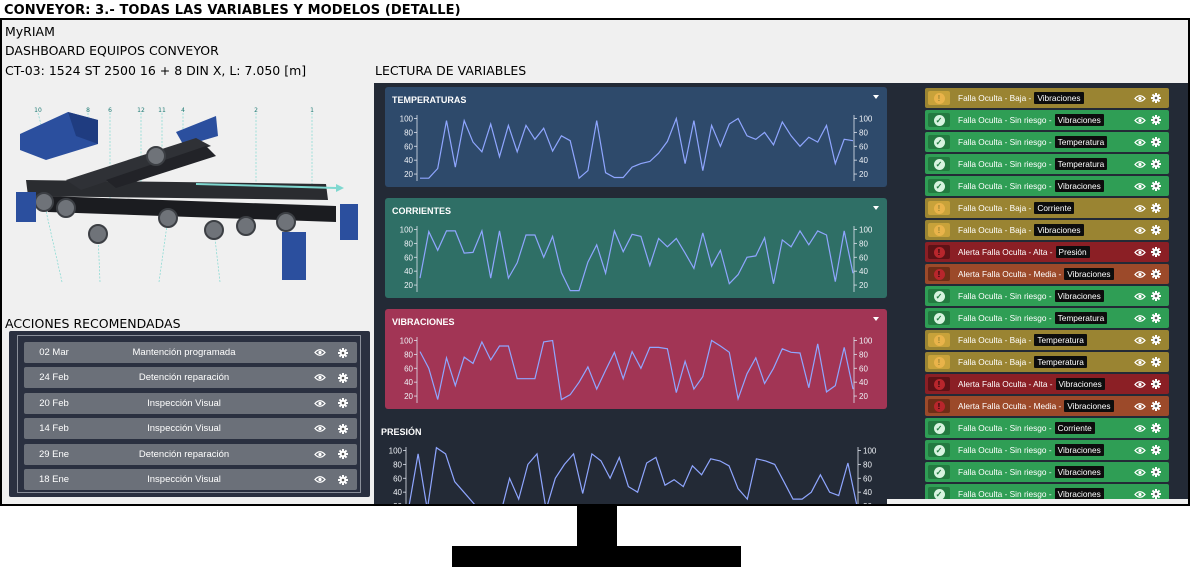  Describe the element at coordinates (184, 454) in the screenshot. I see `action-label: Detención reparación` at that location.